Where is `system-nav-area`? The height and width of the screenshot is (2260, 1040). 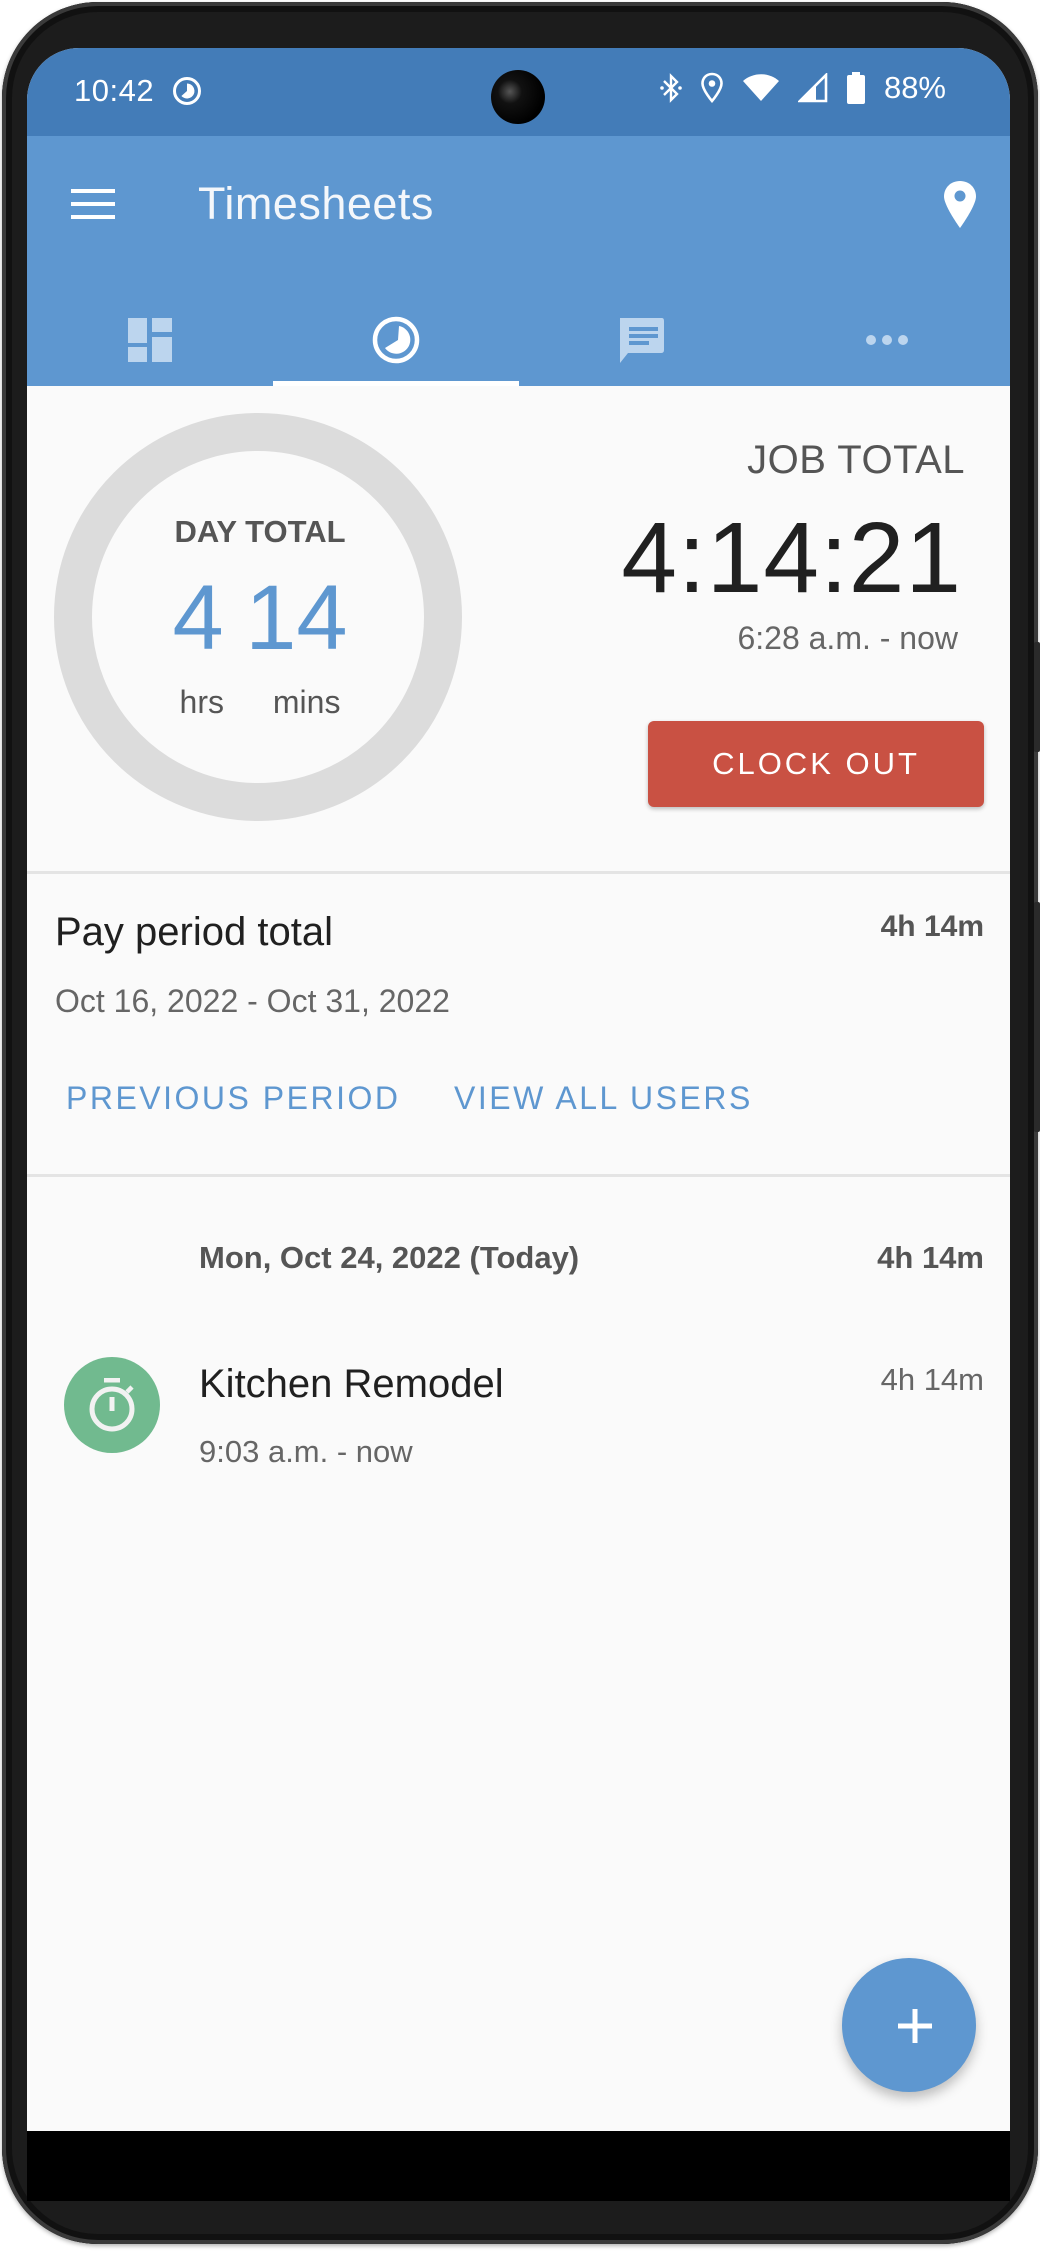 system-nav-area is located at coordinates (518, 2166).